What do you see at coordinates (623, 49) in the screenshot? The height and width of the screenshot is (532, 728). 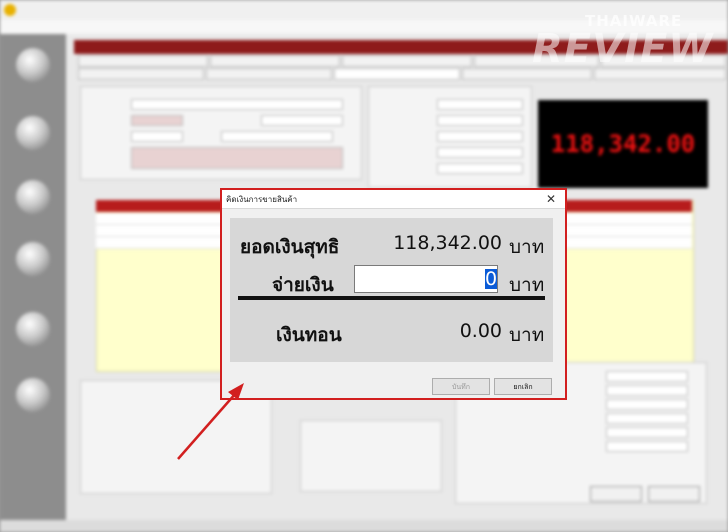 I see `watermark-main: REVIEW` at bounding box center [623, 49].